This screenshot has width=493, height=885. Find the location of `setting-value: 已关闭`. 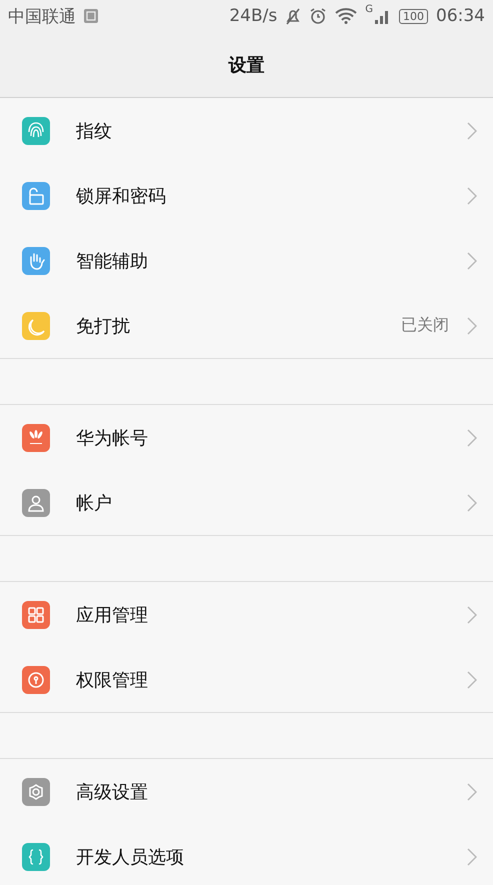

setting-value: 已关闭 is located at coordinates (425, 325).